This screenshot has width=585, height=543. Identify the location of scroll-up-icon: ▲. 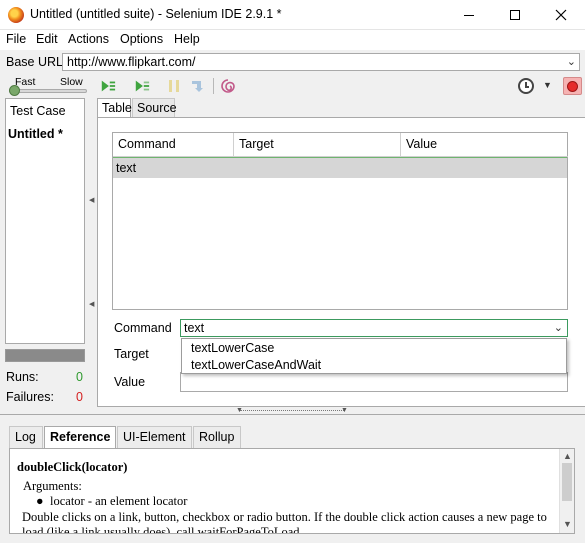
(567, 456).